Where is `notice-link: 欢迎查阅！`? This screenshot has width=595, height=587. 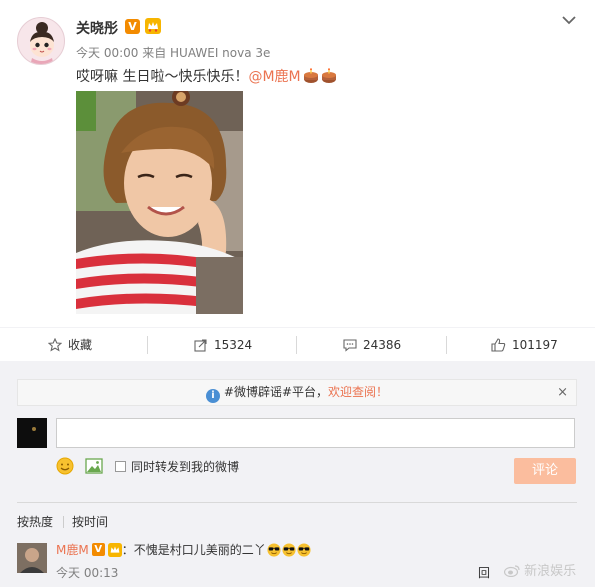 notice-link: 欢迎查阅！ is located at coordinates (358, 392).